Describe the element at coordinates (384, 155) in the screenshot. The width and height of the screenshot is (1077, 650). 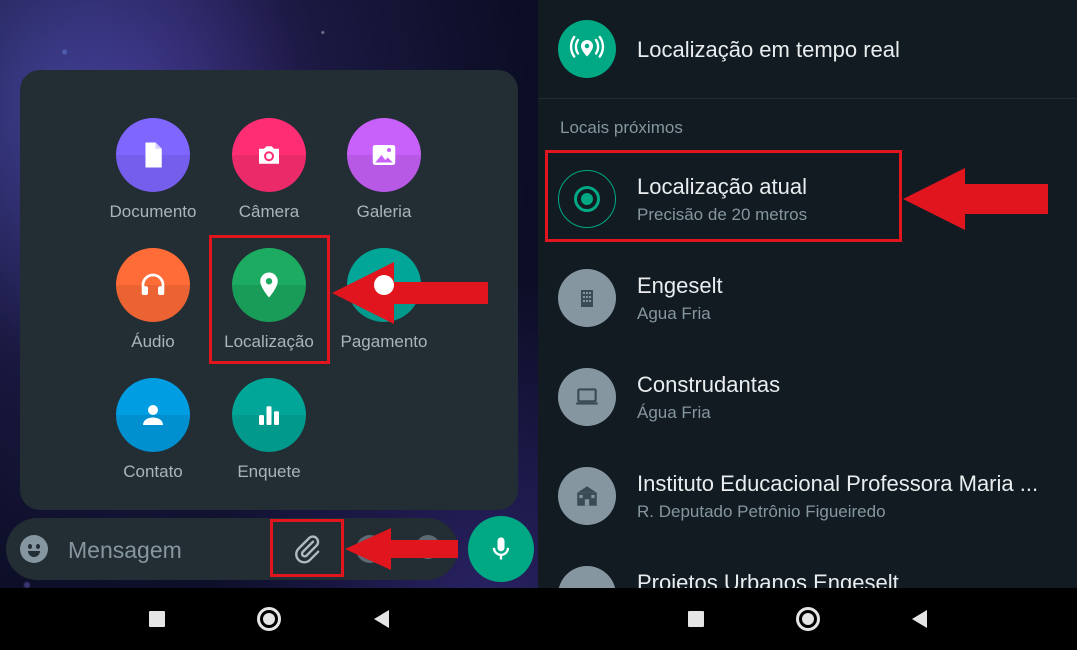
I see `gallery-icon` at that location.